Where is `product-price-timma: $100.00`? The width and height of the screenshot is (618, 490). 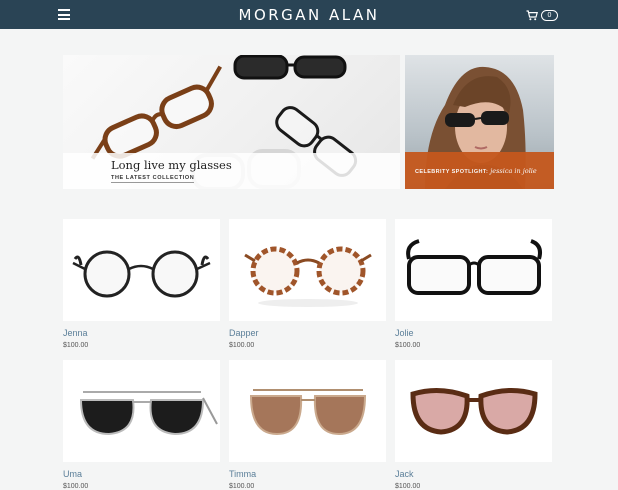 product-price-timma: $100.00 is located at coordinates (242, 486).